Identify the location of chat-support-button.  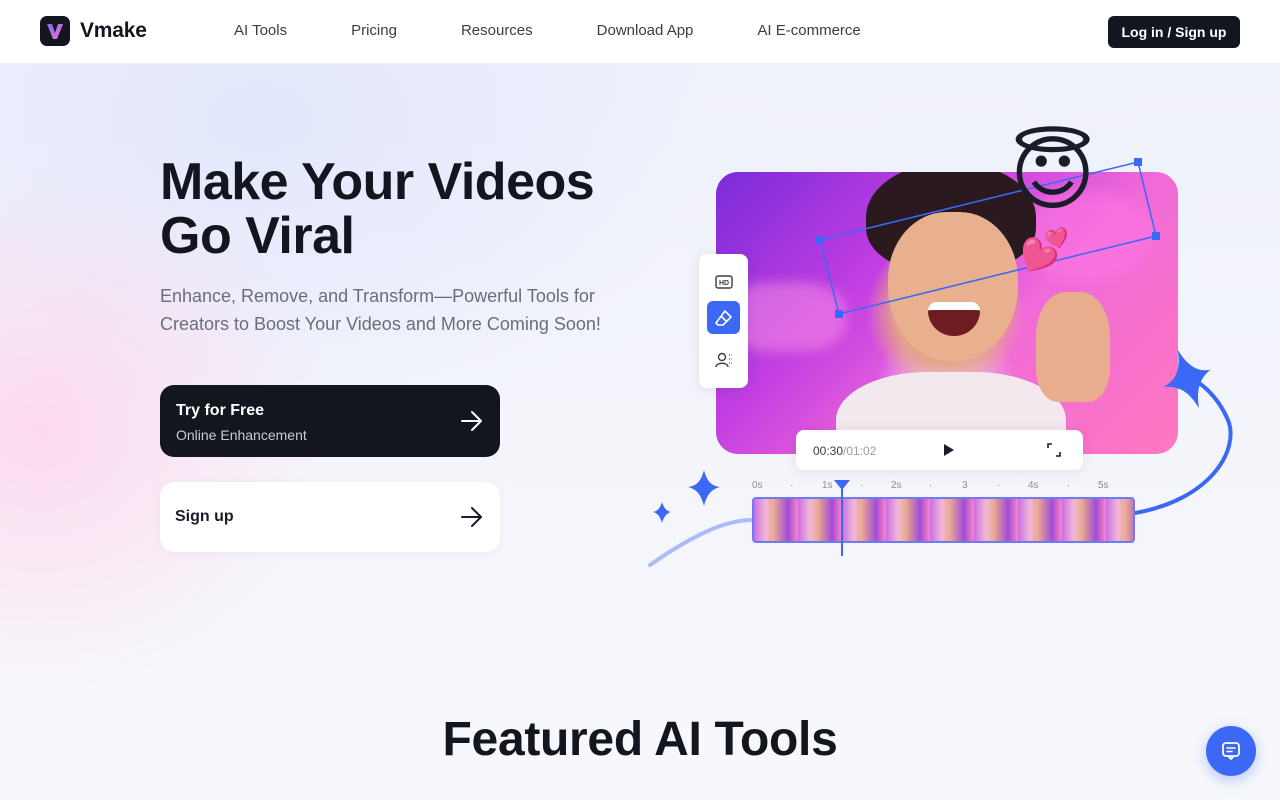
(1231, 751).